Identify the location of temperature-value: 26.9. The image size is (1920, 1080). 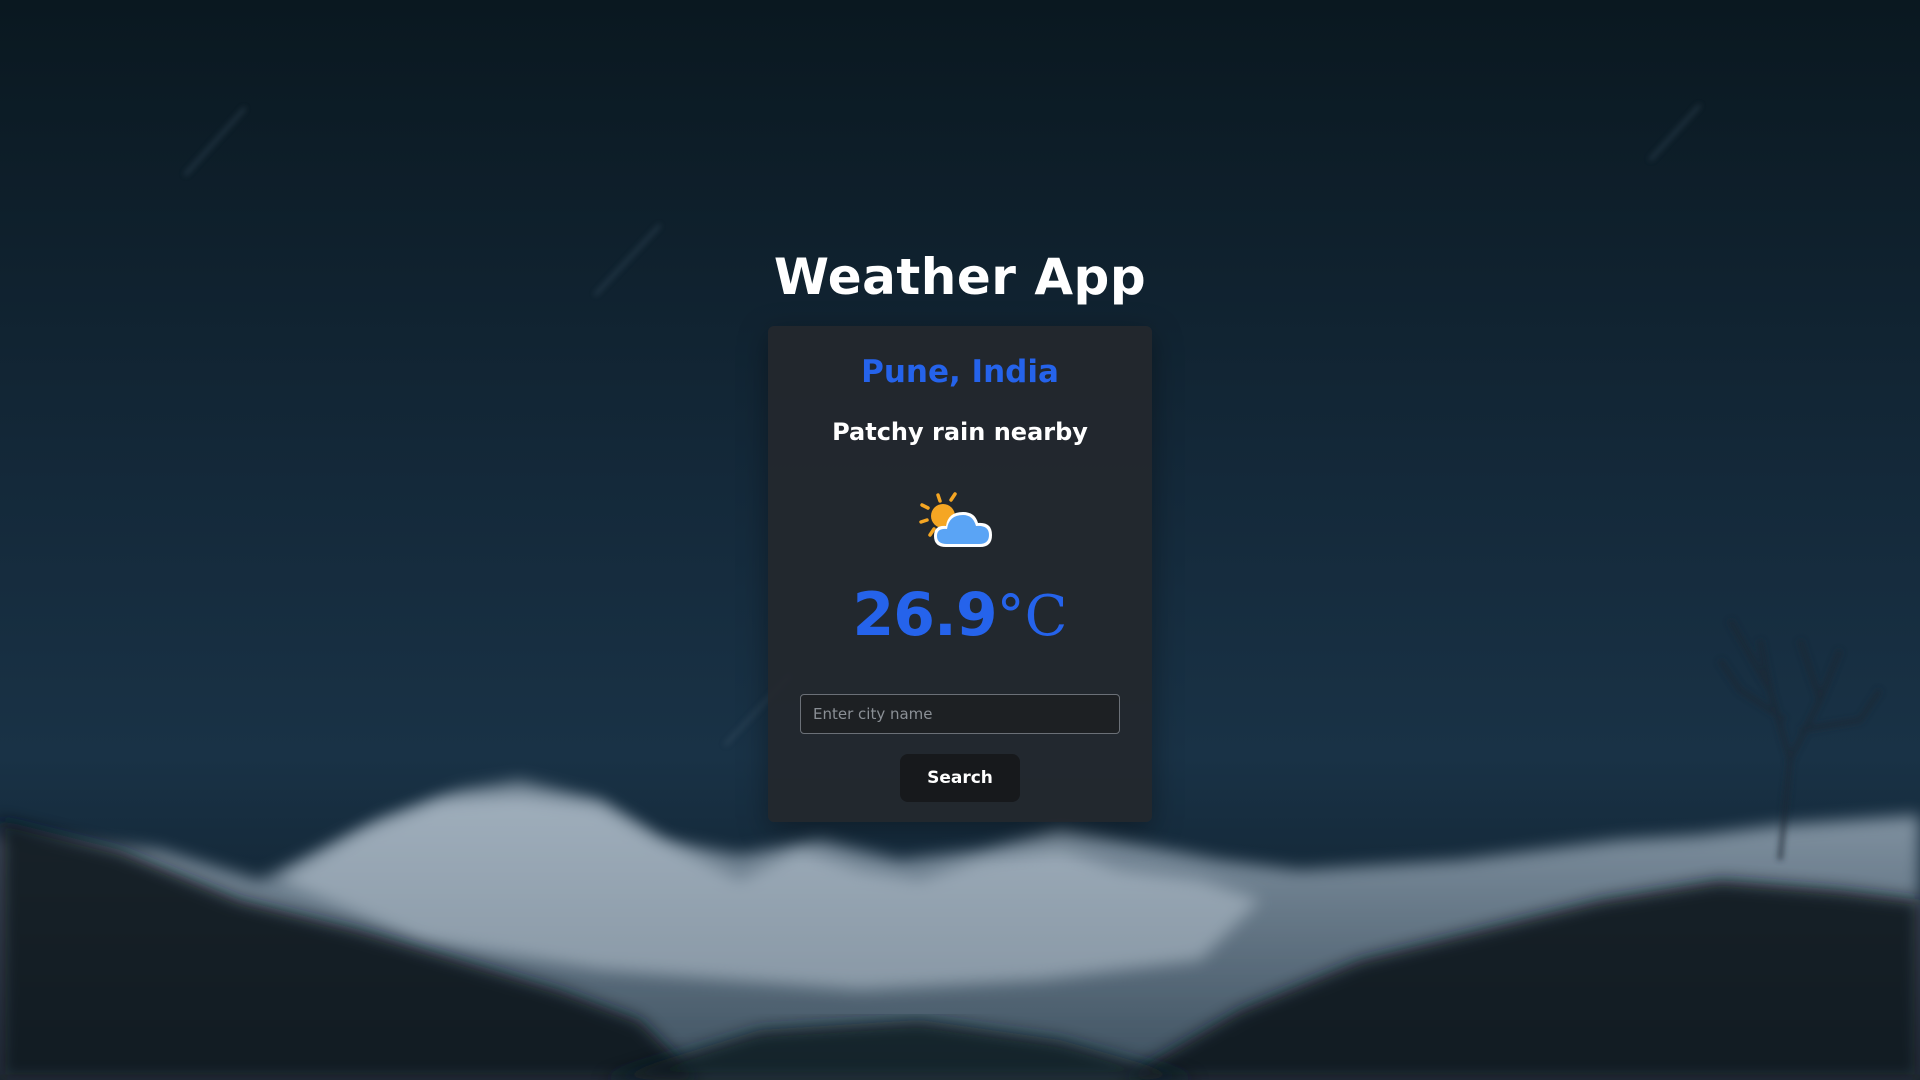
(925, 615).